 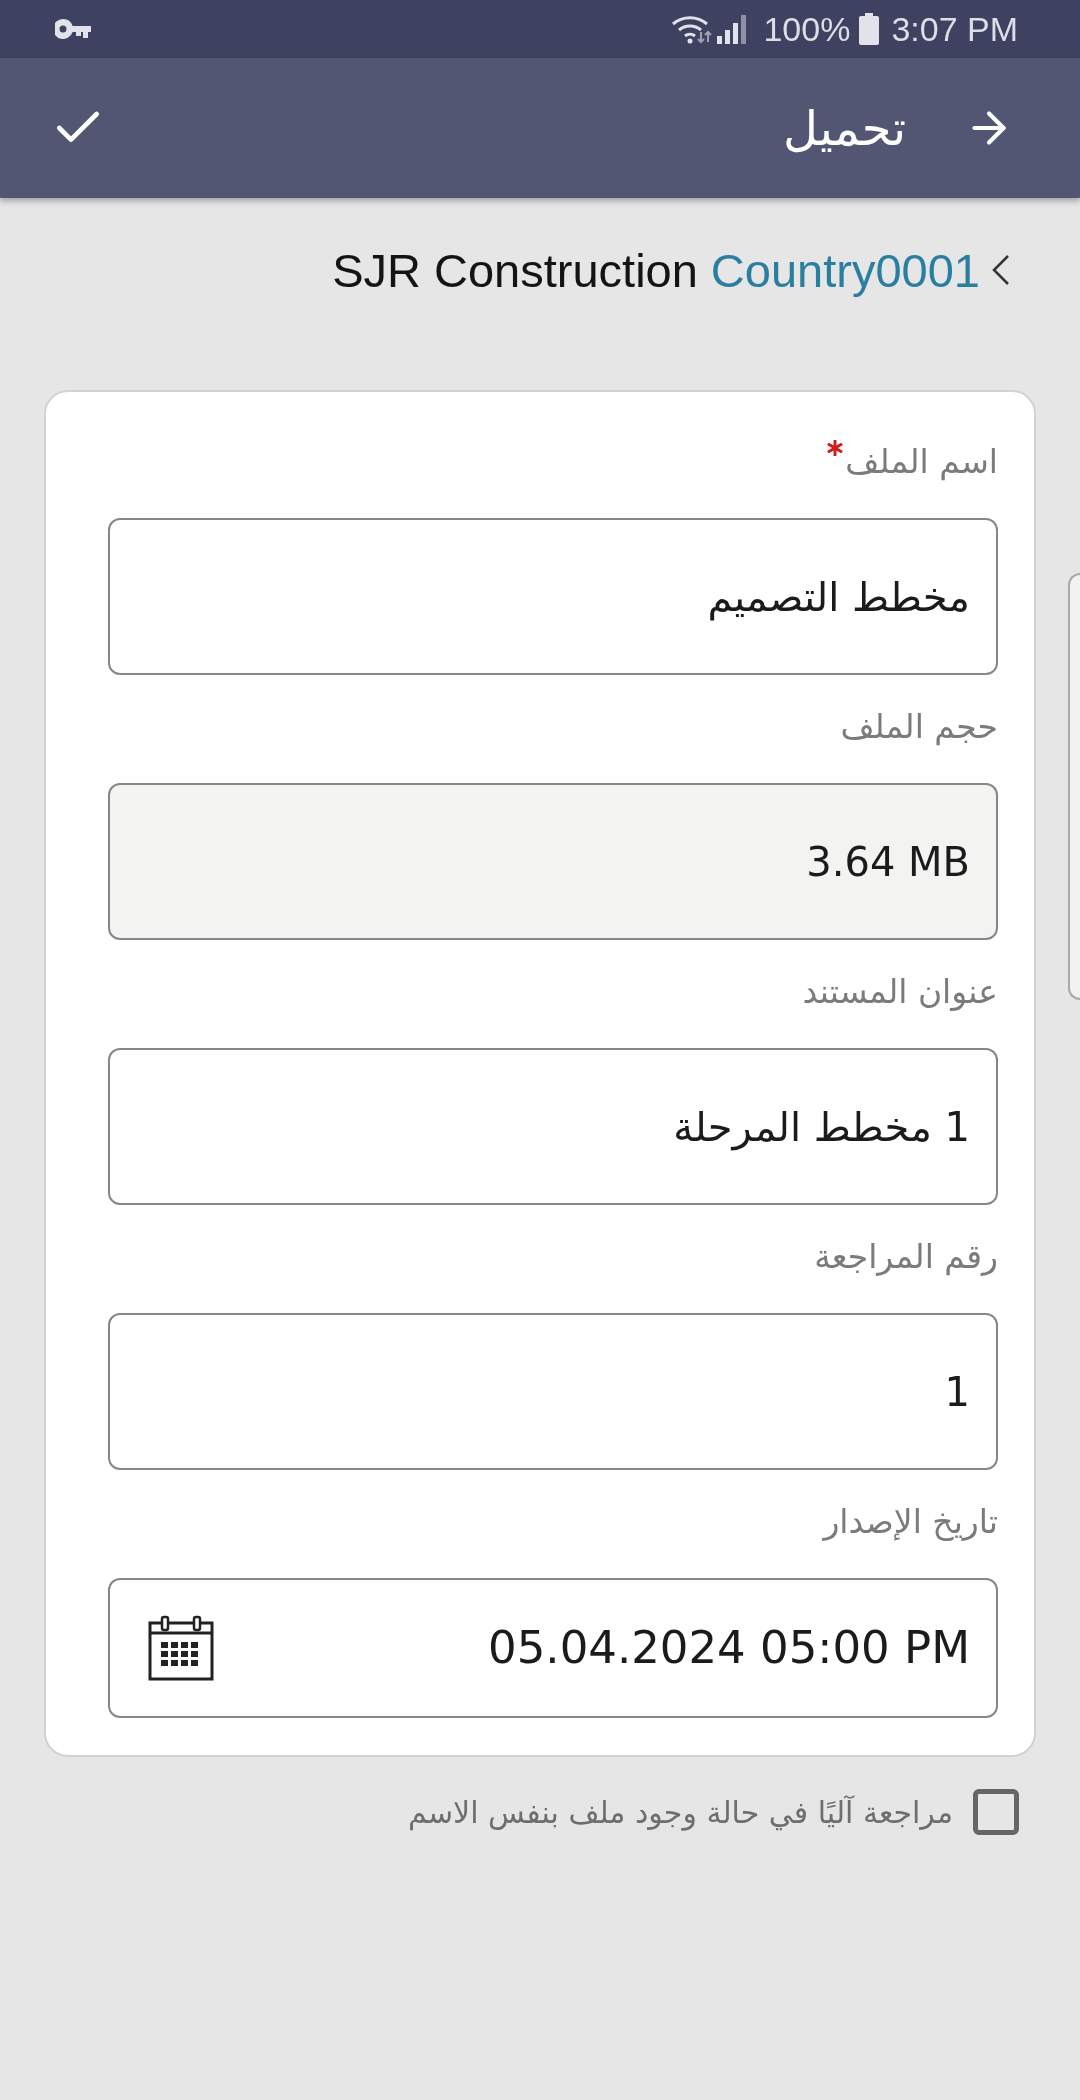 I want to click on breadcrumb-current: SJR Construction, so click(x=515, y=270).